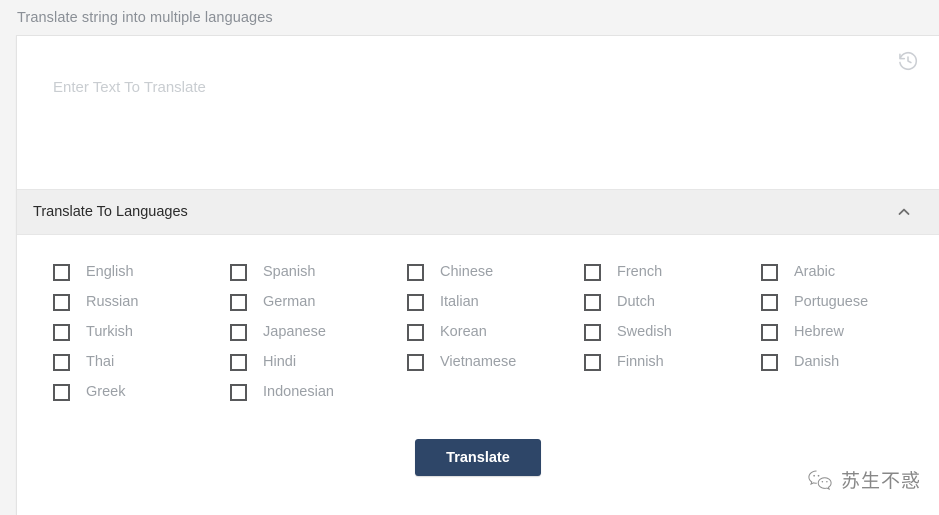 This screenshot has width=939, height=515. What do you see at coordinates (815, 272) in the screenshot?
I see `language-label: Arabic` at bounding box center [815, 272].